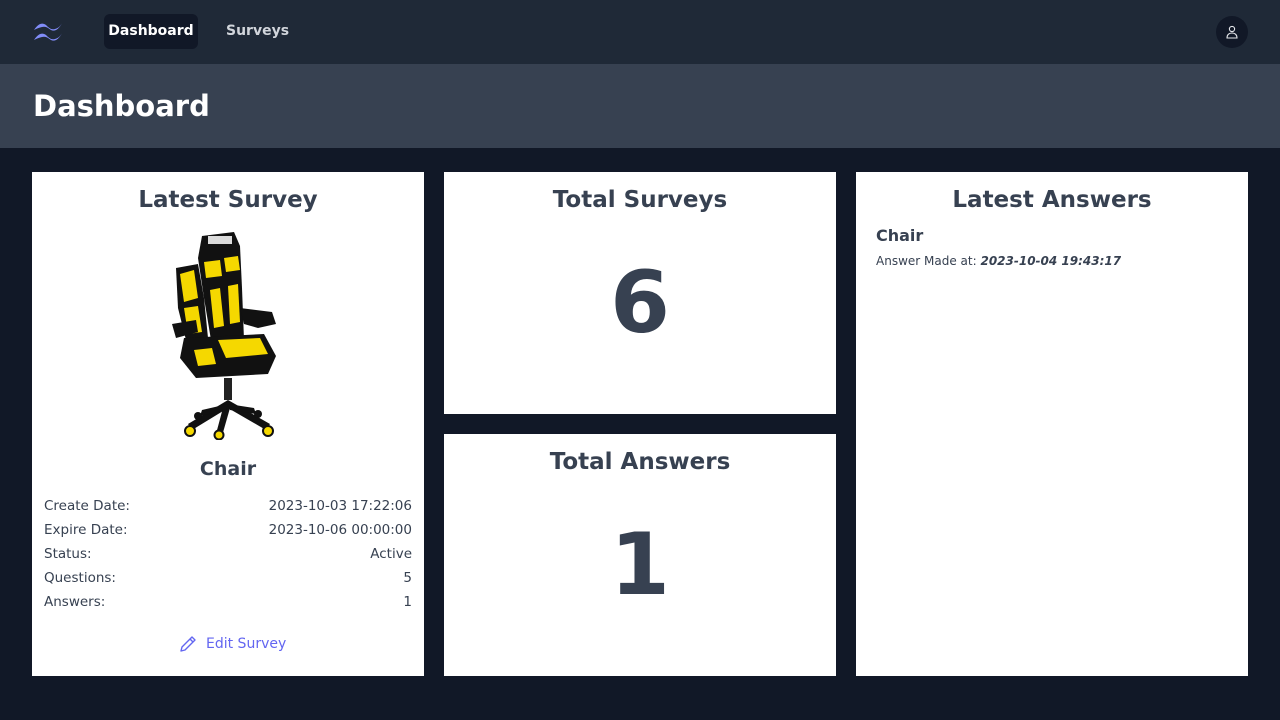 This screenshot has height=720, width=1280. What do you see at coordinates (75, 602) in the screenshot?
I see `info-label: Answers:` at bounding box center [75, 602].